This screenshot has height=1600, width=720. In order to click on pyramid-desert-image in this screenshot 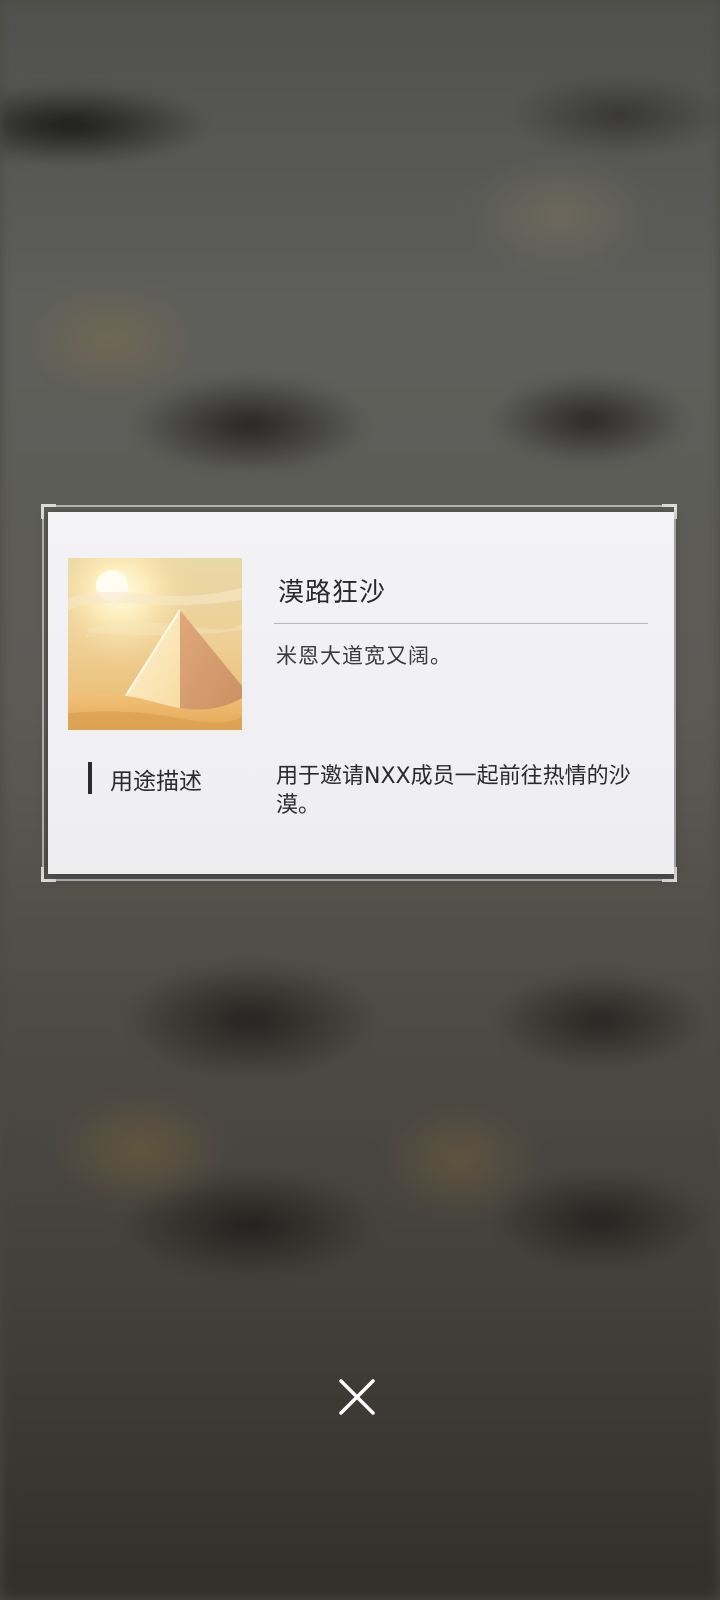, I will do `click(155, 644)`.